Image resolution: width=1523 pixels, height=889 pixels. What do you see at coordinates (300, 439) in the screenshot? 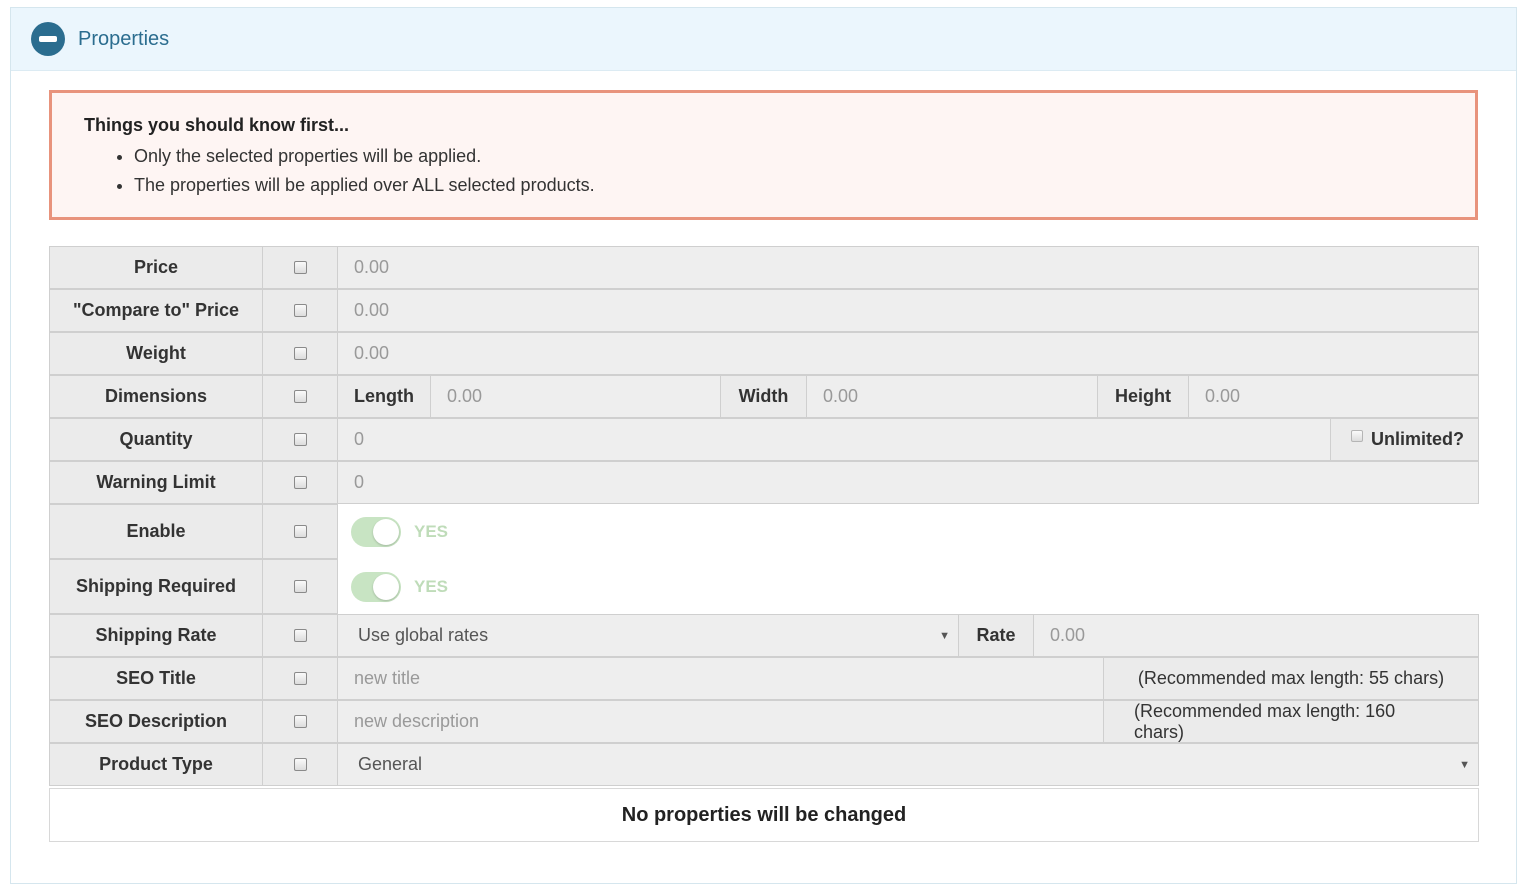
I see `quantity-checkbox` at bounding box center [300, 439].